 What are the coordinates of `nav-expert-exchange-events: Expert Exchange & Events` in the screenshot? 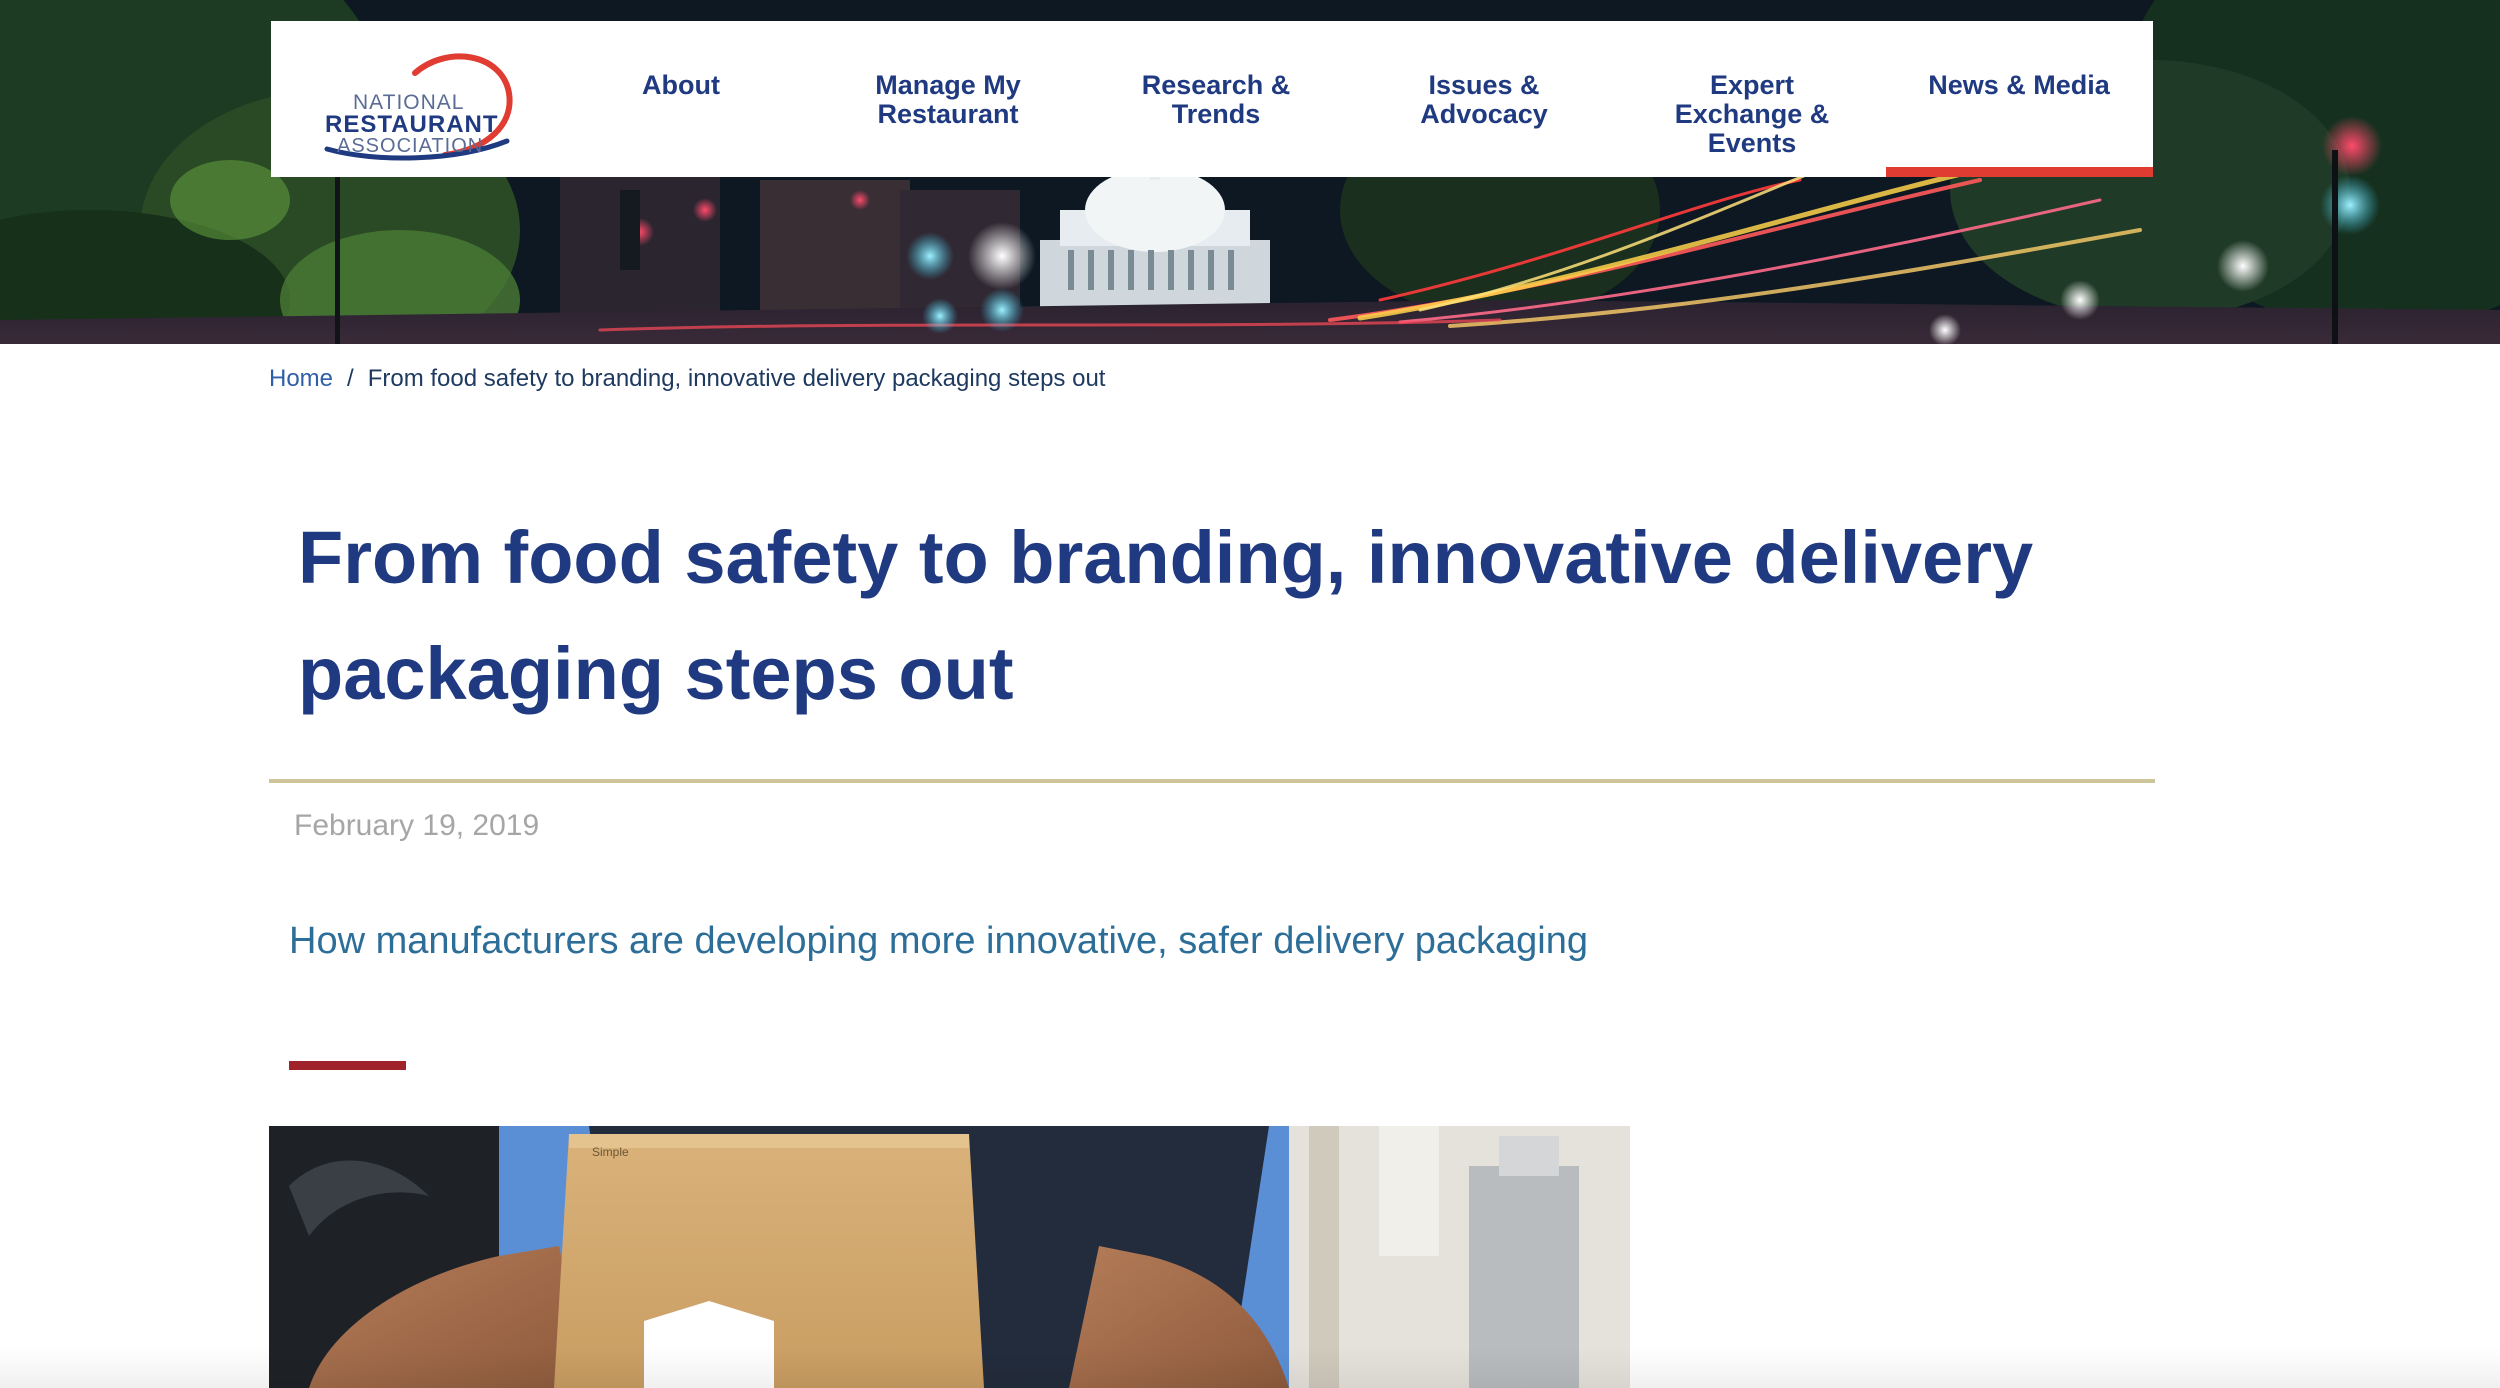 It's located at (1752, 114).